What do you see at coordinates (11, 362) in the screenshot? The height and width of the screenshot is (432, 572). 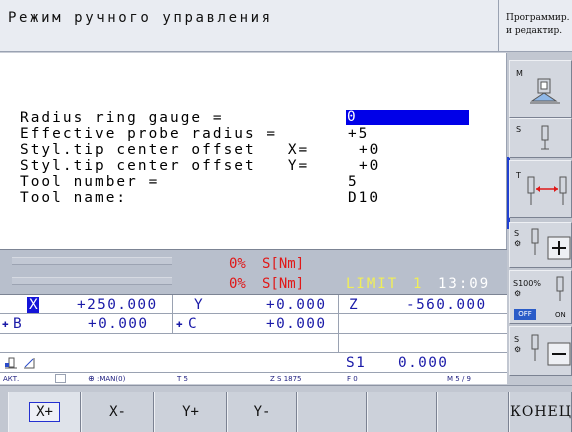 I see `tool-holder-icon` at bounding box center [11, 362].